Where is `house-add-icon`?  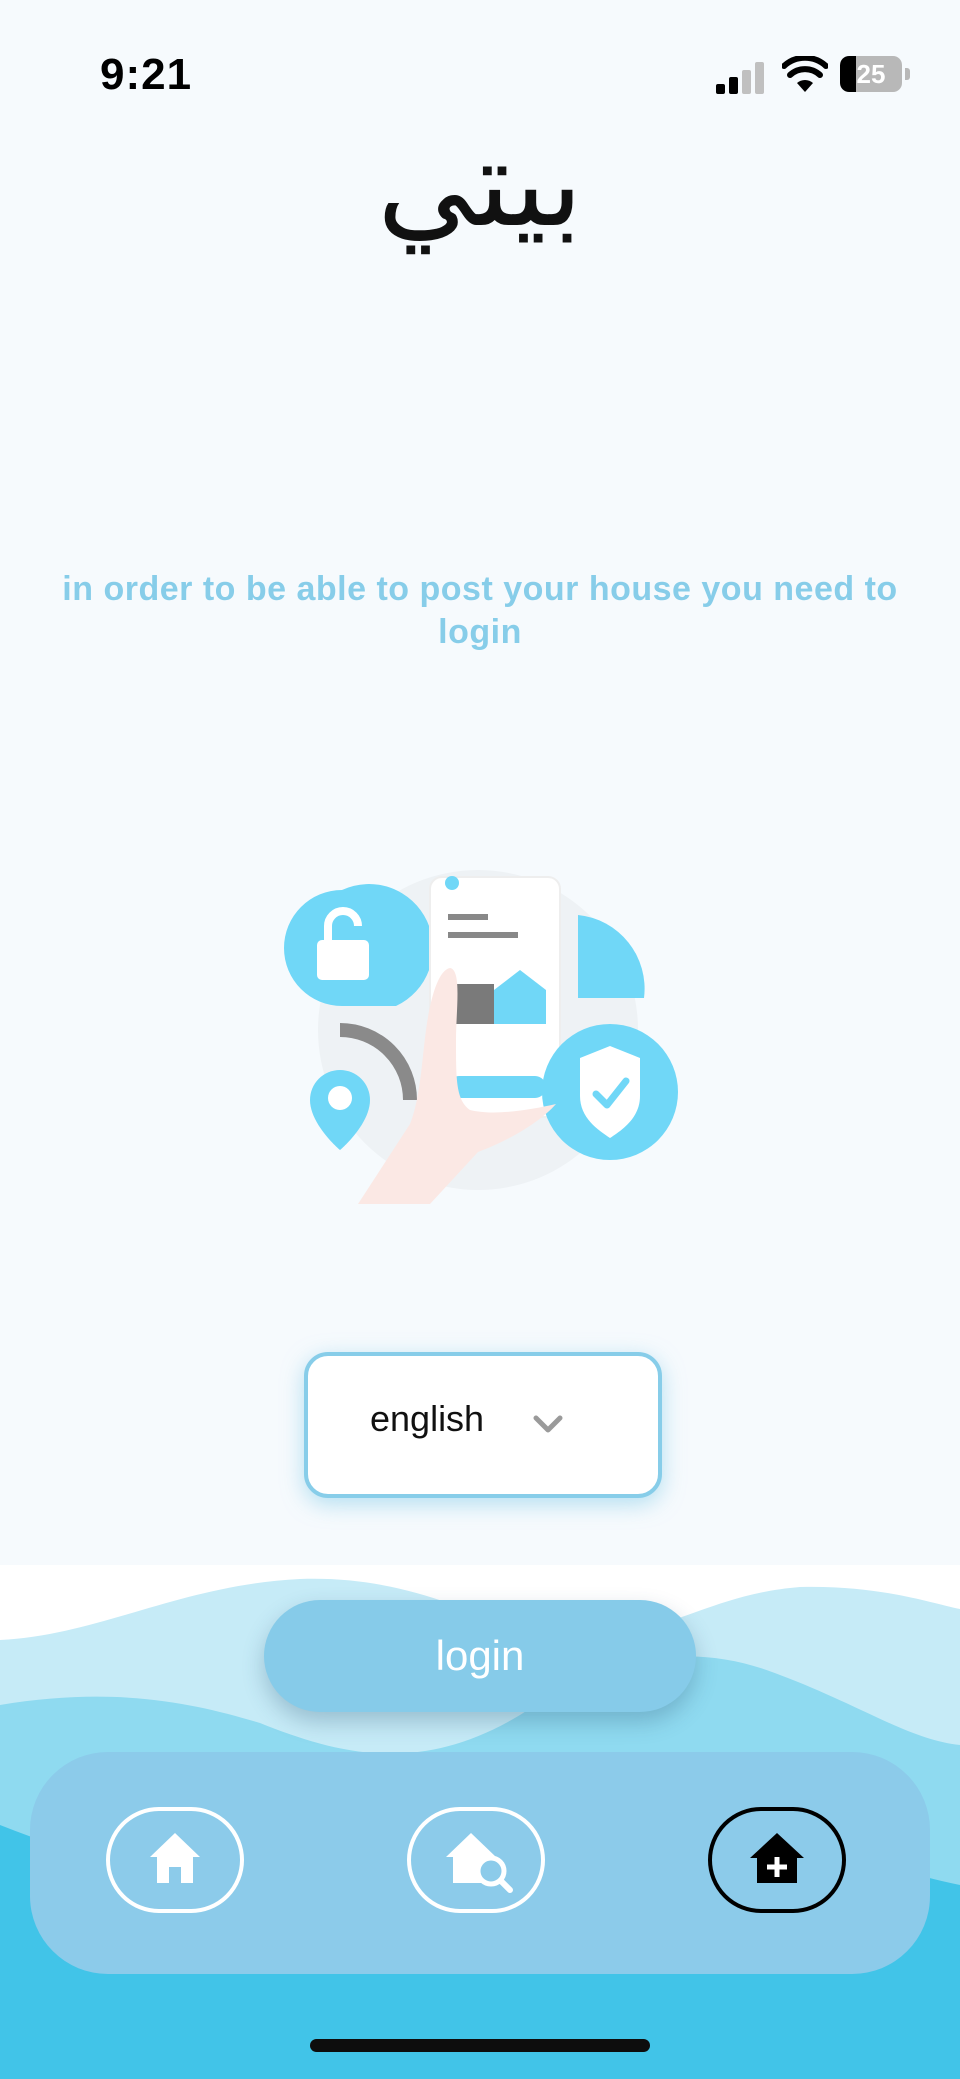
house-add-icon is located at coordinates (777, 1858).